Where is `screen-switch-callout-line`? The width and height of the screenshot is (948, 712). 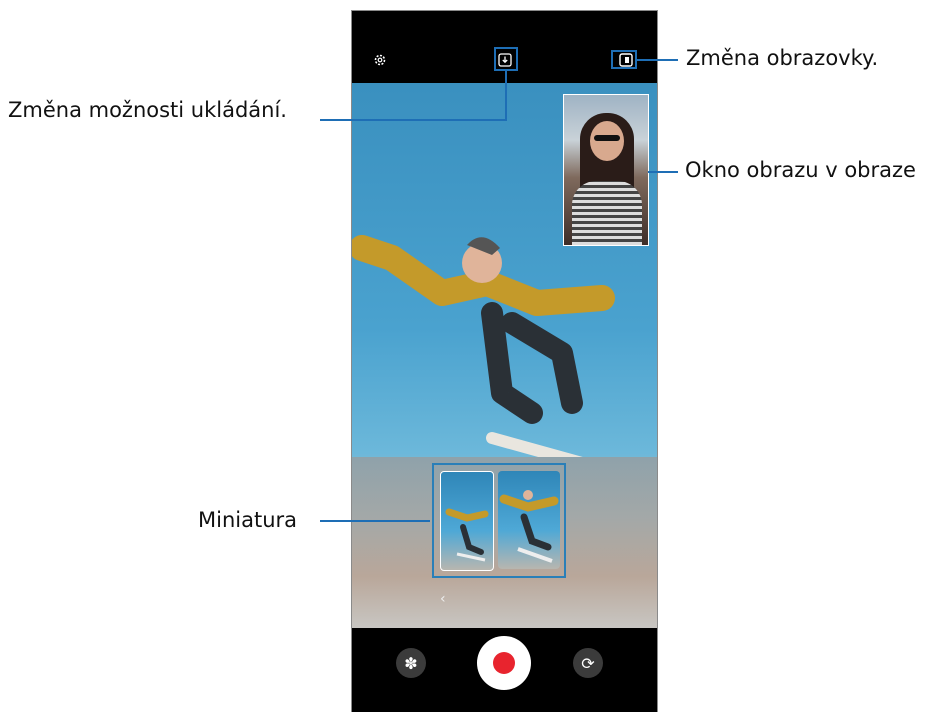 screen-switch-callout-line is located at coordinates (657, 60).